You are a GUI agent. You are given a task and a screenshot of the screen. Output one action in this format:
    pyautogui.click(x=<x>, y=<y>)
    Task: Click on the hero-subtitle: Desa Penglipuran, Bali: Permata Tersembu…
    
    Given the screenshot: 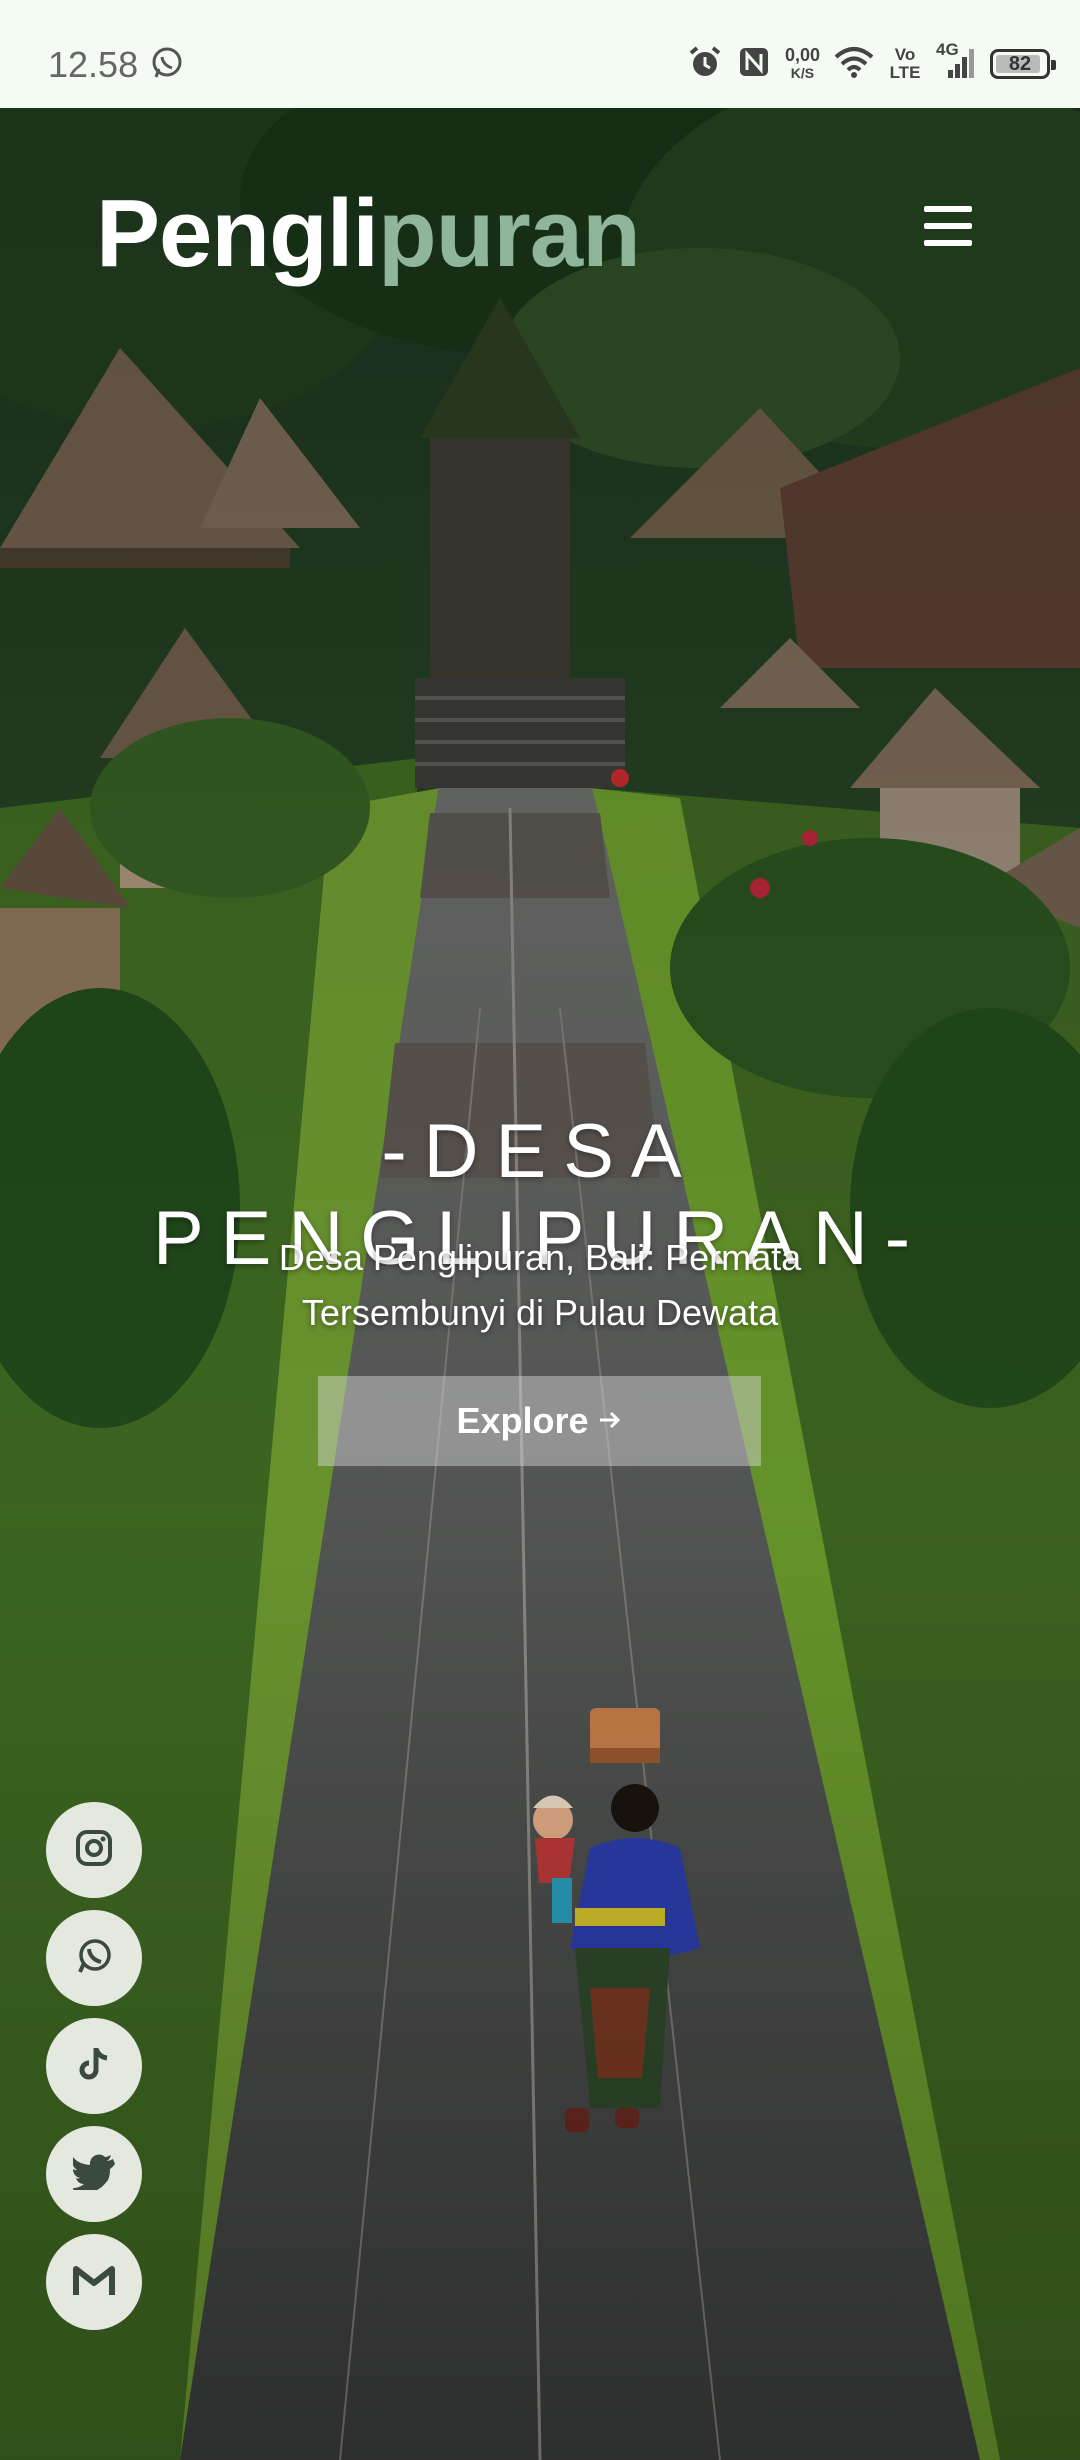 What is the action you would take?
    pyautogui.click(x=540, y=1285)
    